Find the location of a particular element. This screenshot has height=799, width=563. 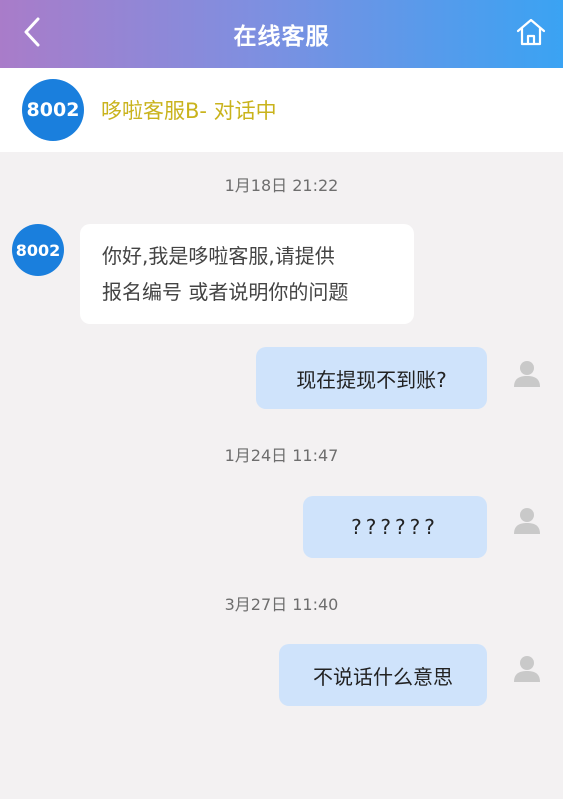

agent-message-avatar: 8002 is located at coordinates (38, 250).